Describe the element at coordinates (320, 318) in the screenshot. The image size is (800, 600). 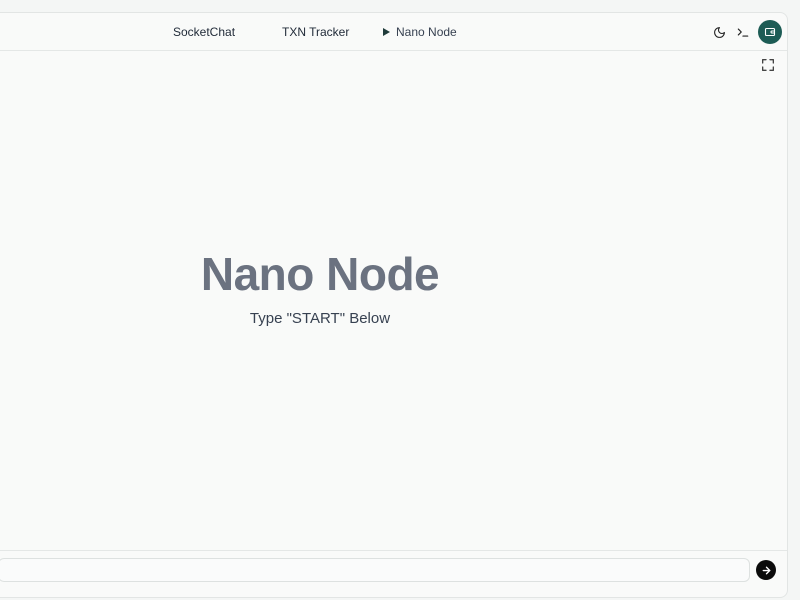
I see `page-subtitle: Type "START" Below` at that location.